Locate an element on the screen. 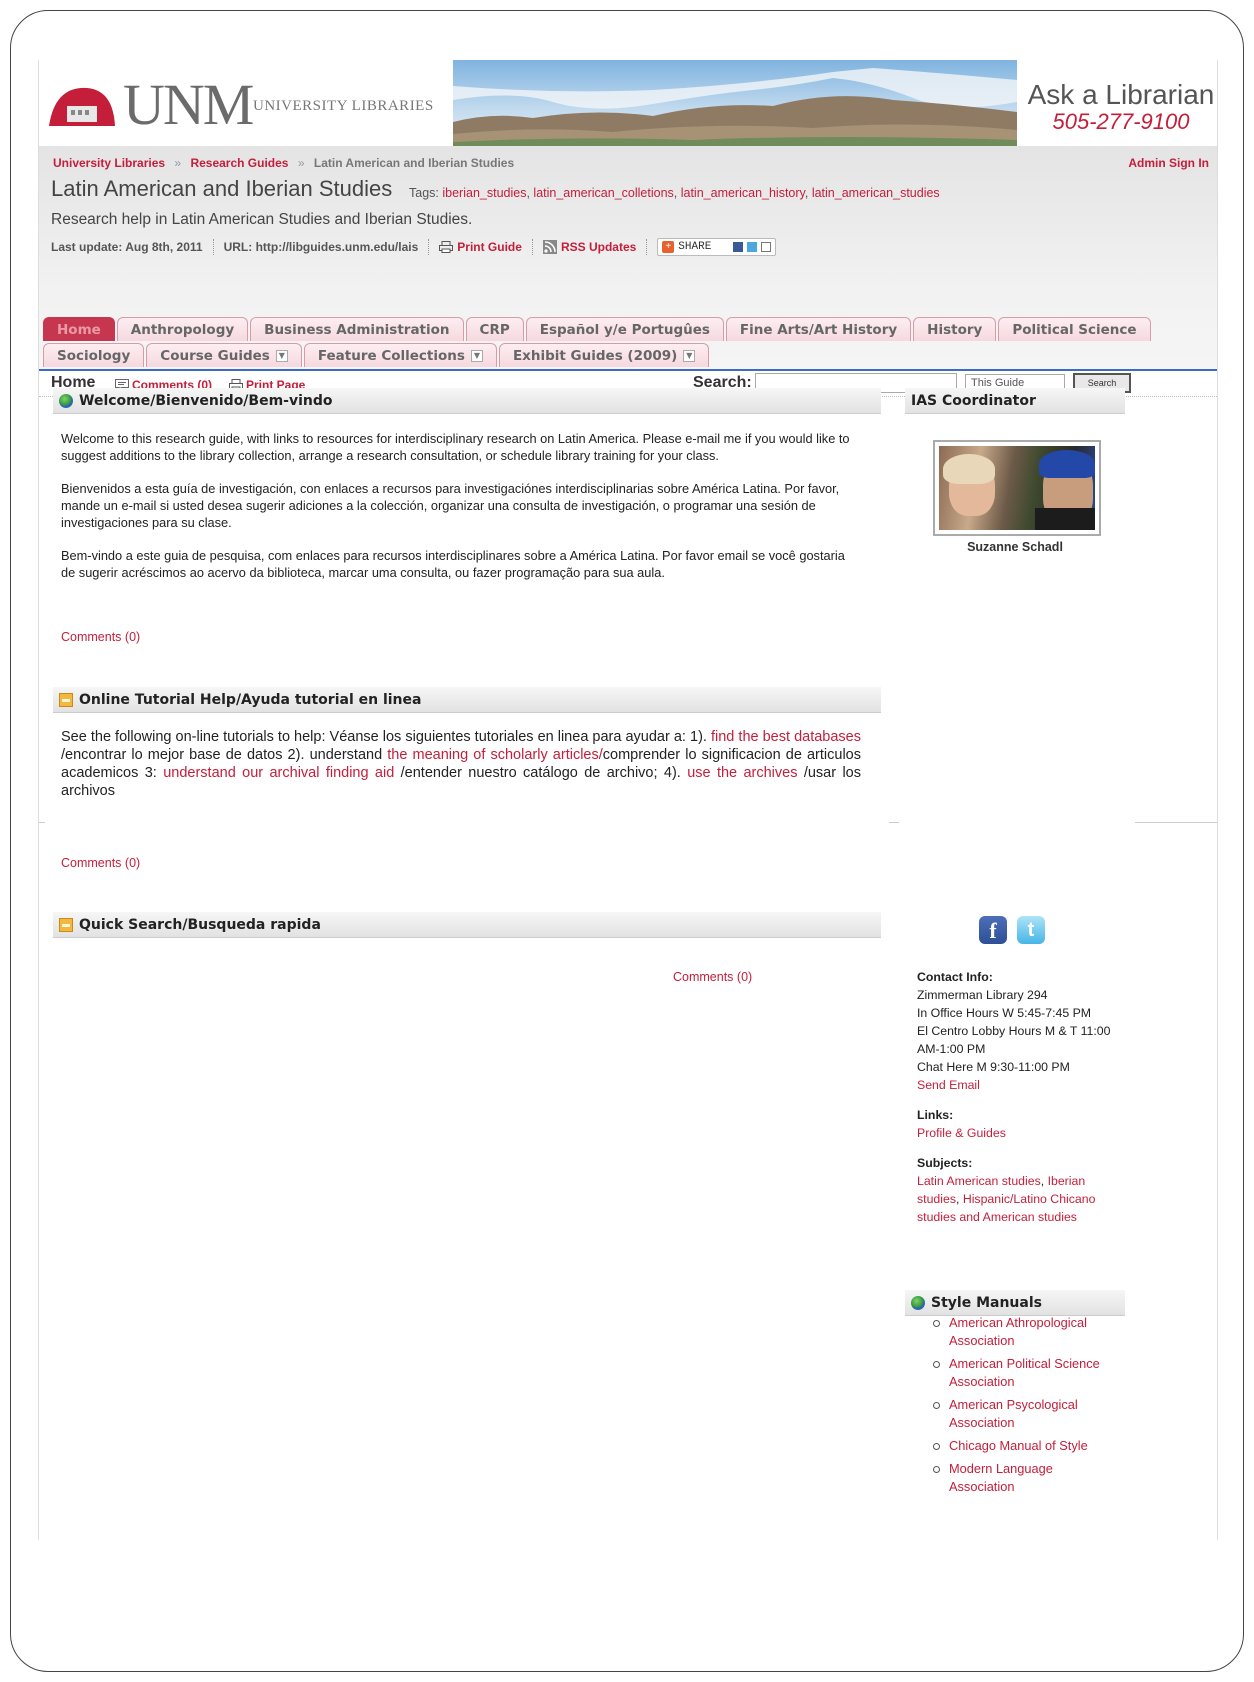  tab-course-guides: Course Guides ▼ is located at coordinates (224, 355).